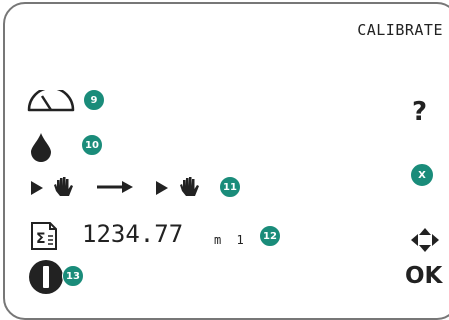 The image size is (449, 320). What do you see at coordinates (51, 101) in the screenshot?
I see `gauge-icon` at bounding box center [51, 101].